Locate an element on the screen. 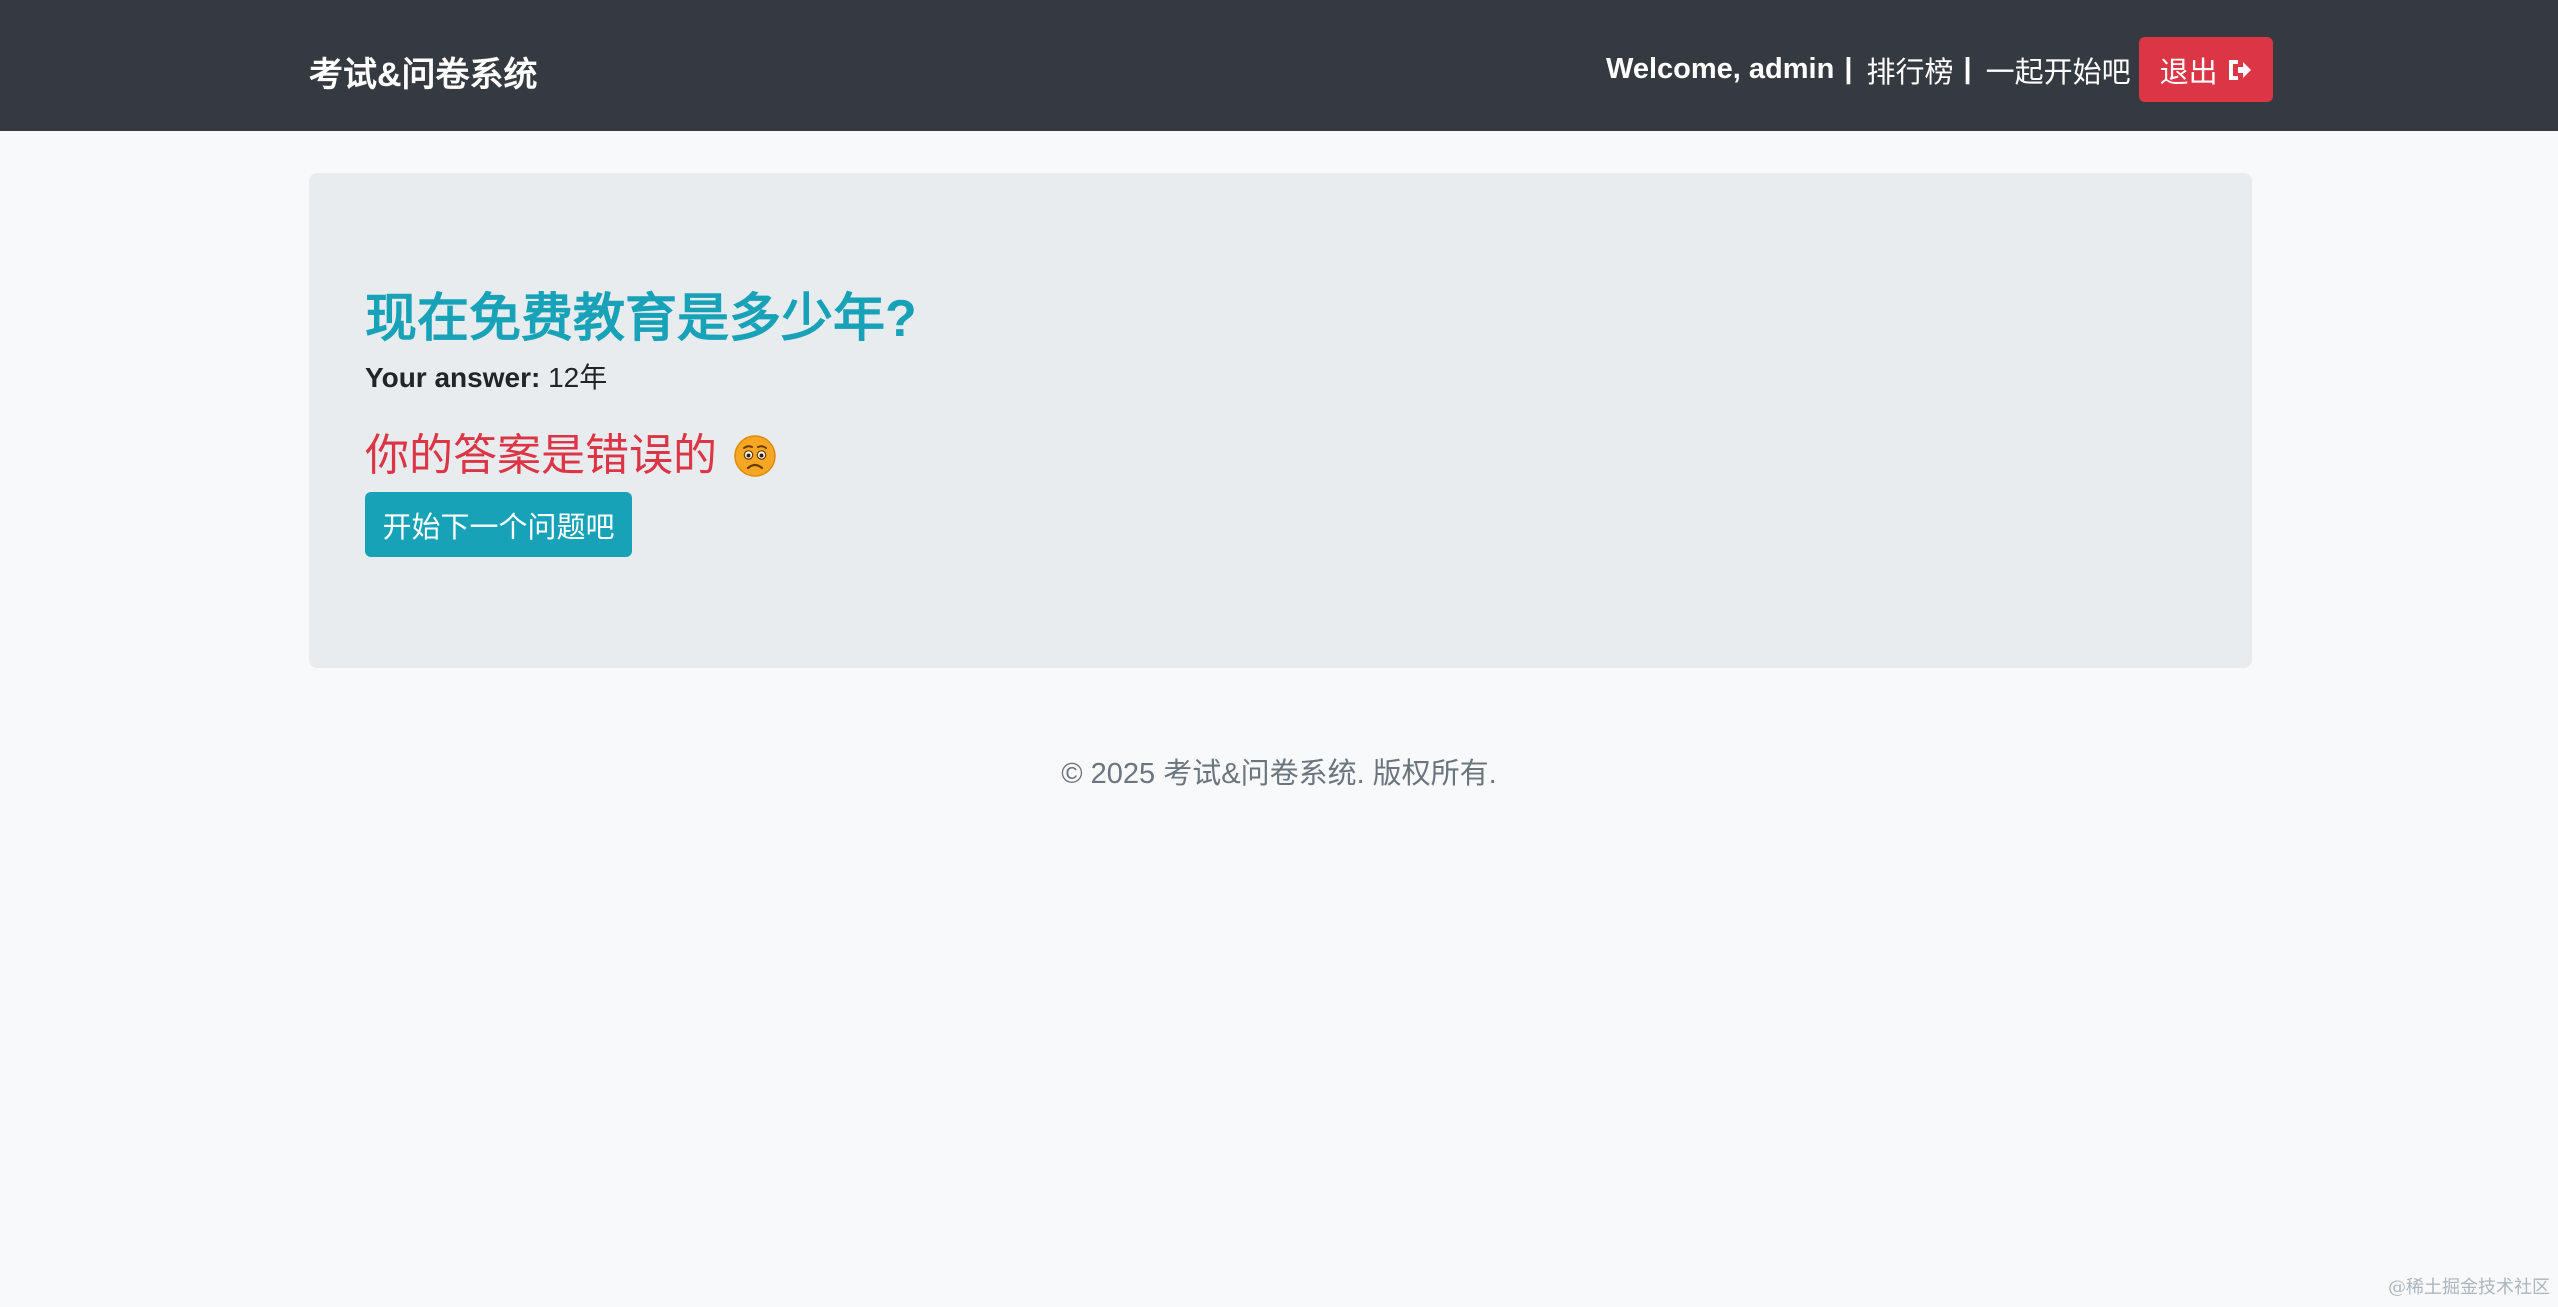  your-answer: Your answer: 12年 is located at coordinates (486, 378).